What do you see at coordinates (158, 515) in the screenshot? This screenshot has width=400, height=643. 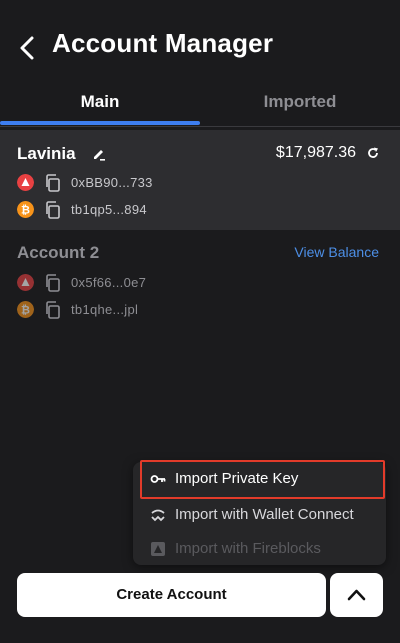 I see `wallet-connect-icon` at bounding box center [158, 515].